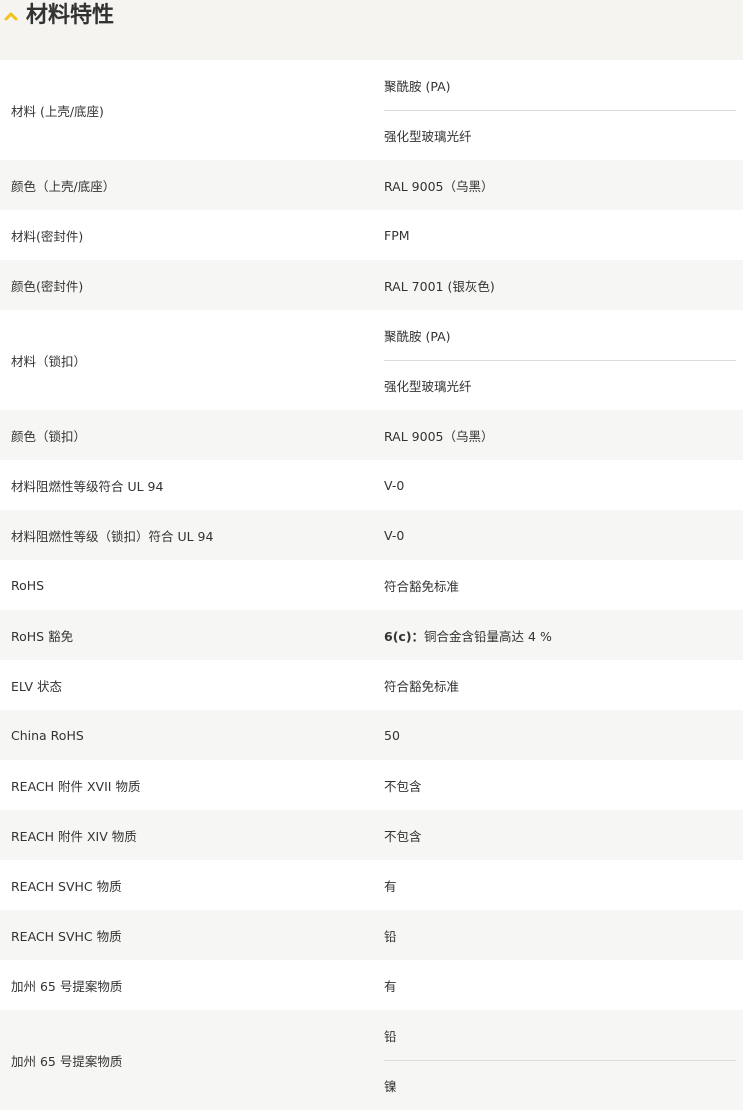  I want to click on property-label: 材料阻燃性等级（锁扣）符合 UL 94, so click(112, 536).